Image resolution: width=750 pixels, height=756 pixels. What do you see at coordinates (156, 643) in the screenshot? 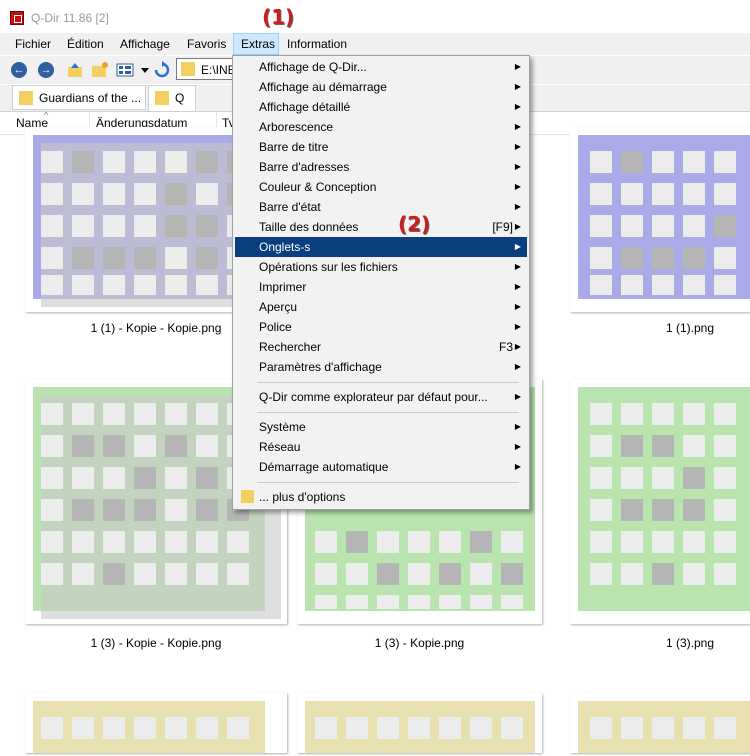
I see `file-caption: 1 (3) - Kopie - Kopie.png` at bounding box center [156, 643].